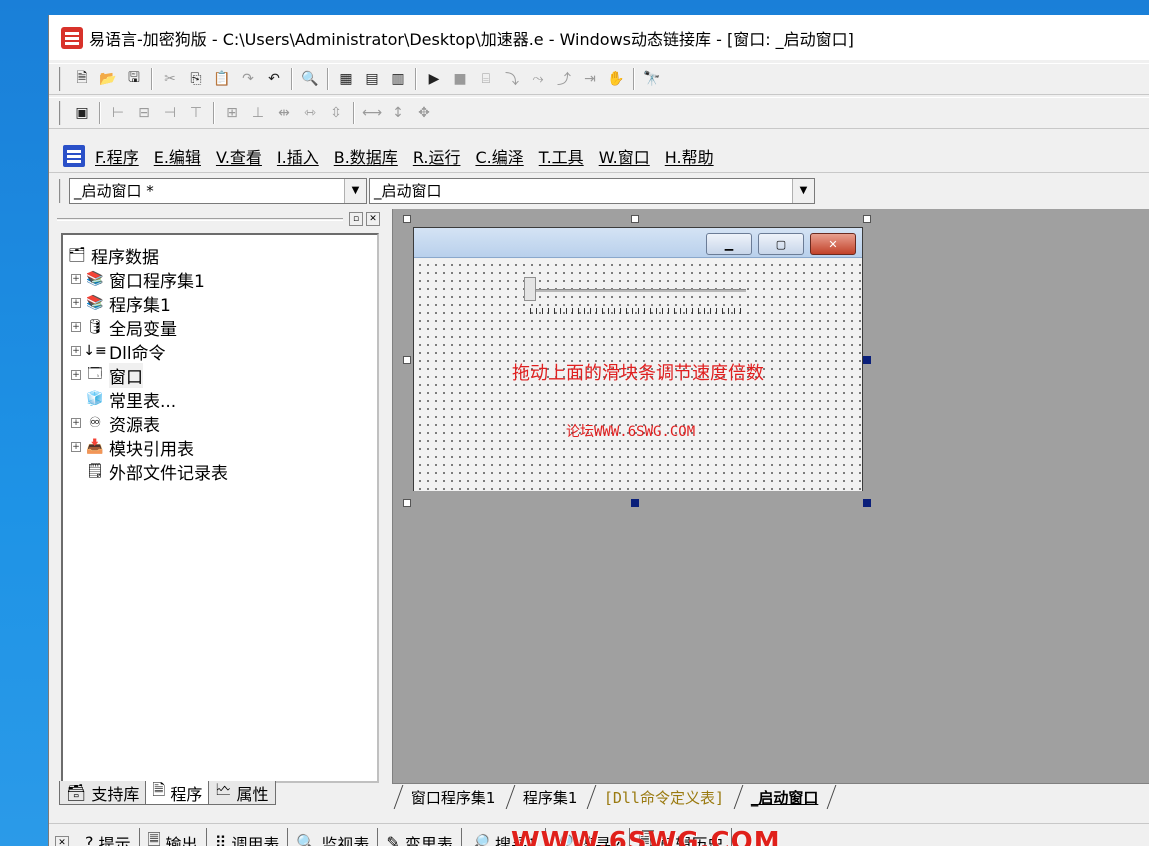  What do you see at coordinates (638, 372) in the screenshot?
I see `hint-label: 拖动上面的滑块条调节速度倍数` at bounding box center [638, 372].